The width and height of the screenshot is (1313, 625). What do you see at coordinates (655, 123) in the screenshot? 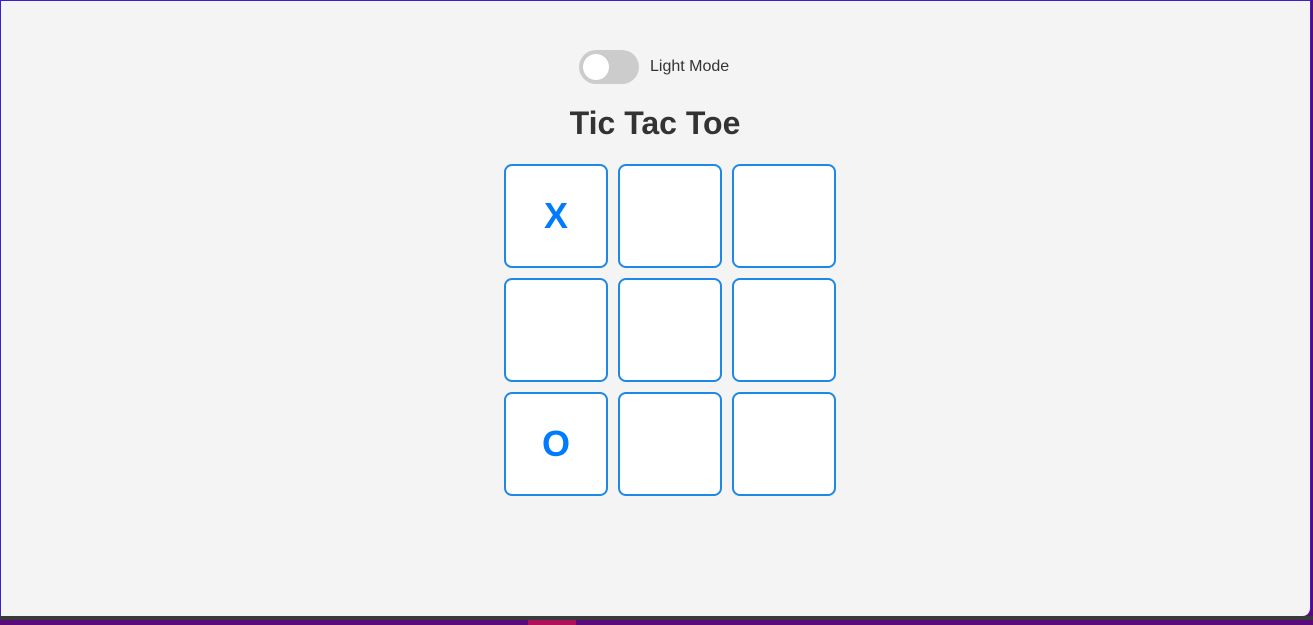
I see `page-title: Tic Tac Toe` at bounding box center [655, 123].